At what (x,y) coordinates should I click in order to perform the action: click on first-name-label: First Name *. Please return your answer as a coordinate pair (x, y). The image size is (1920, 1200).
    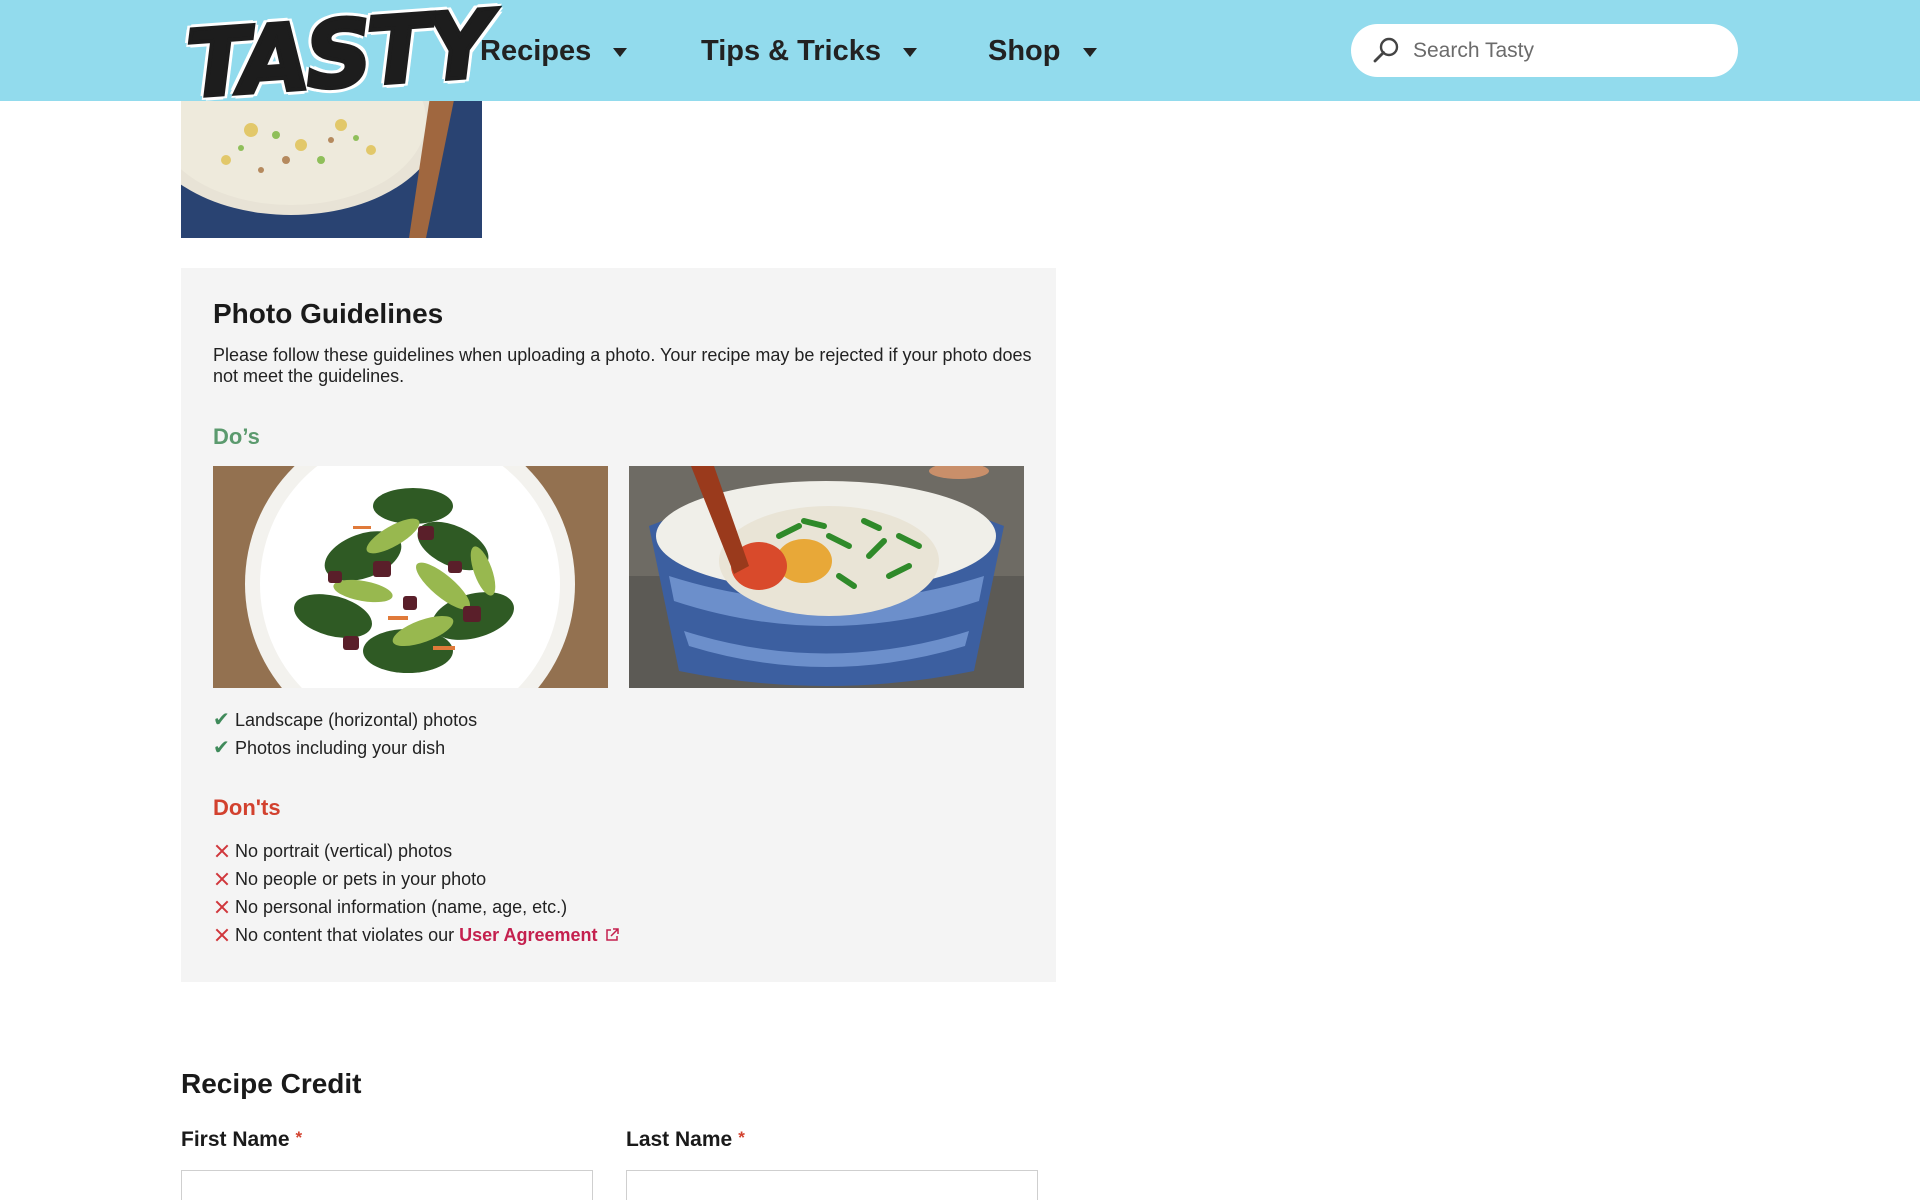
    Looking at the image, I should click on (242, 1139).